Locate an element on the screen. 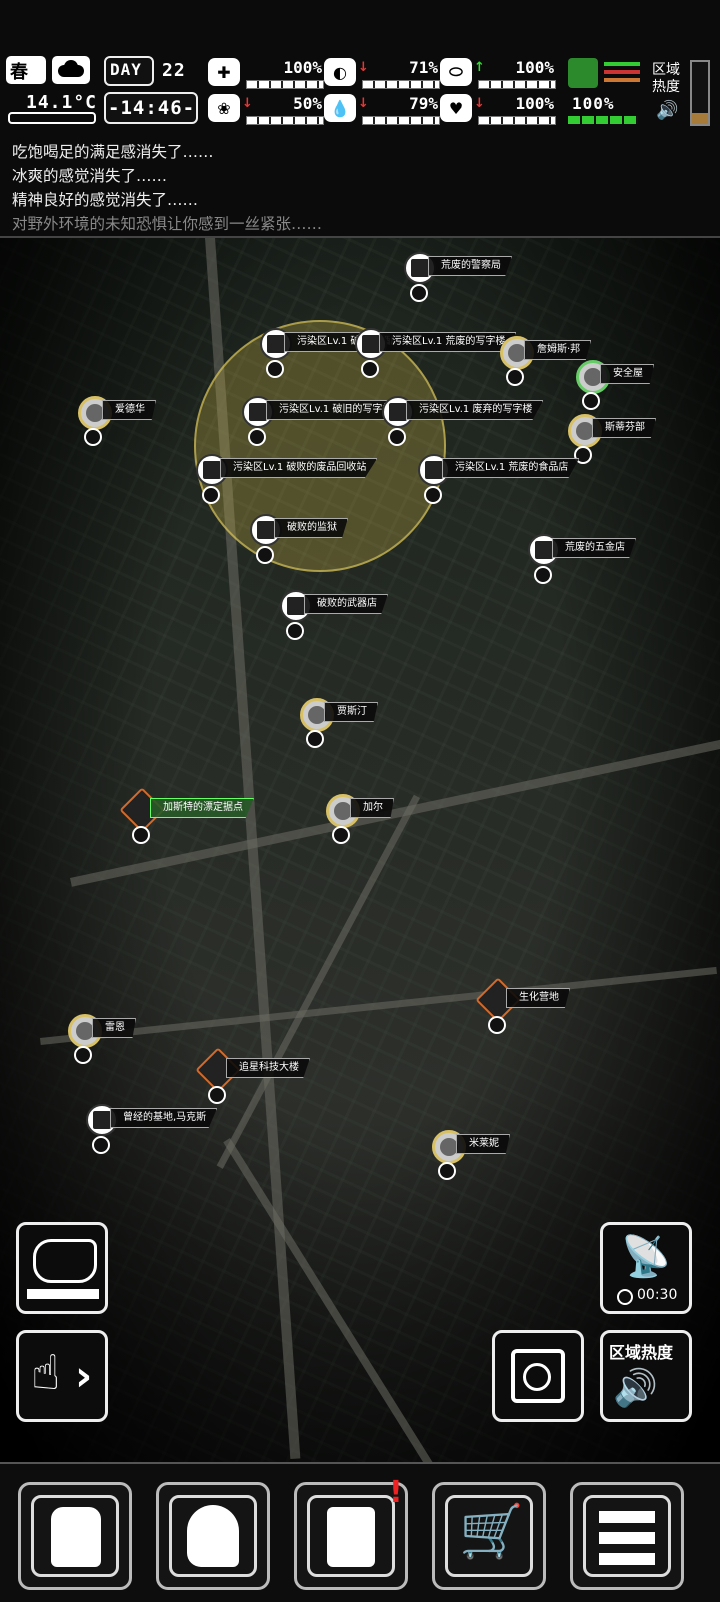  poi-label: 米莱妮 is located at coordinates (483, 1144).